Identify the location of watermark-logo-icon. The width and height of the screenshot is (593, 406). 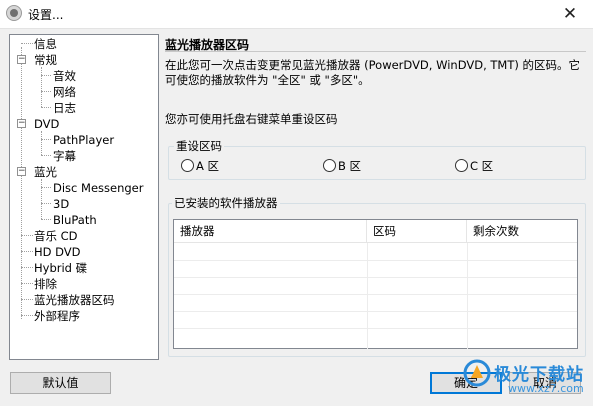
(477, 373).